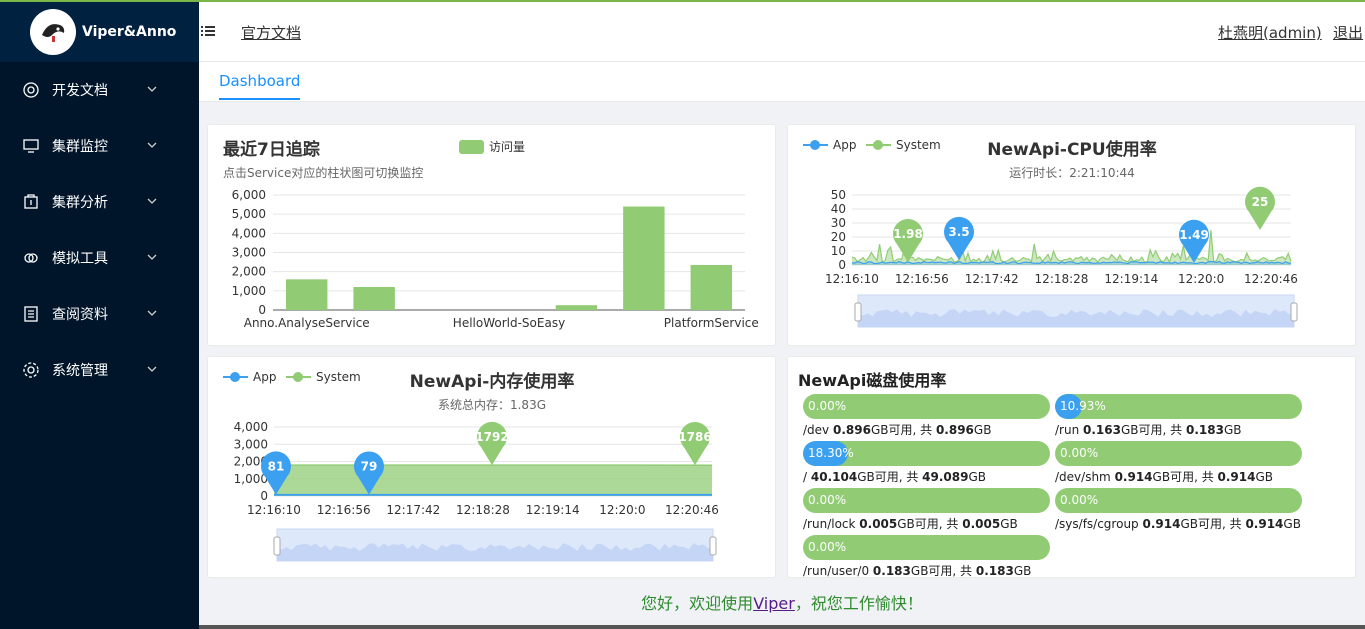 This screenshot has height=629, width=1365. I want to click on sidebar-item-6: 系统管理, so click(99, 370).